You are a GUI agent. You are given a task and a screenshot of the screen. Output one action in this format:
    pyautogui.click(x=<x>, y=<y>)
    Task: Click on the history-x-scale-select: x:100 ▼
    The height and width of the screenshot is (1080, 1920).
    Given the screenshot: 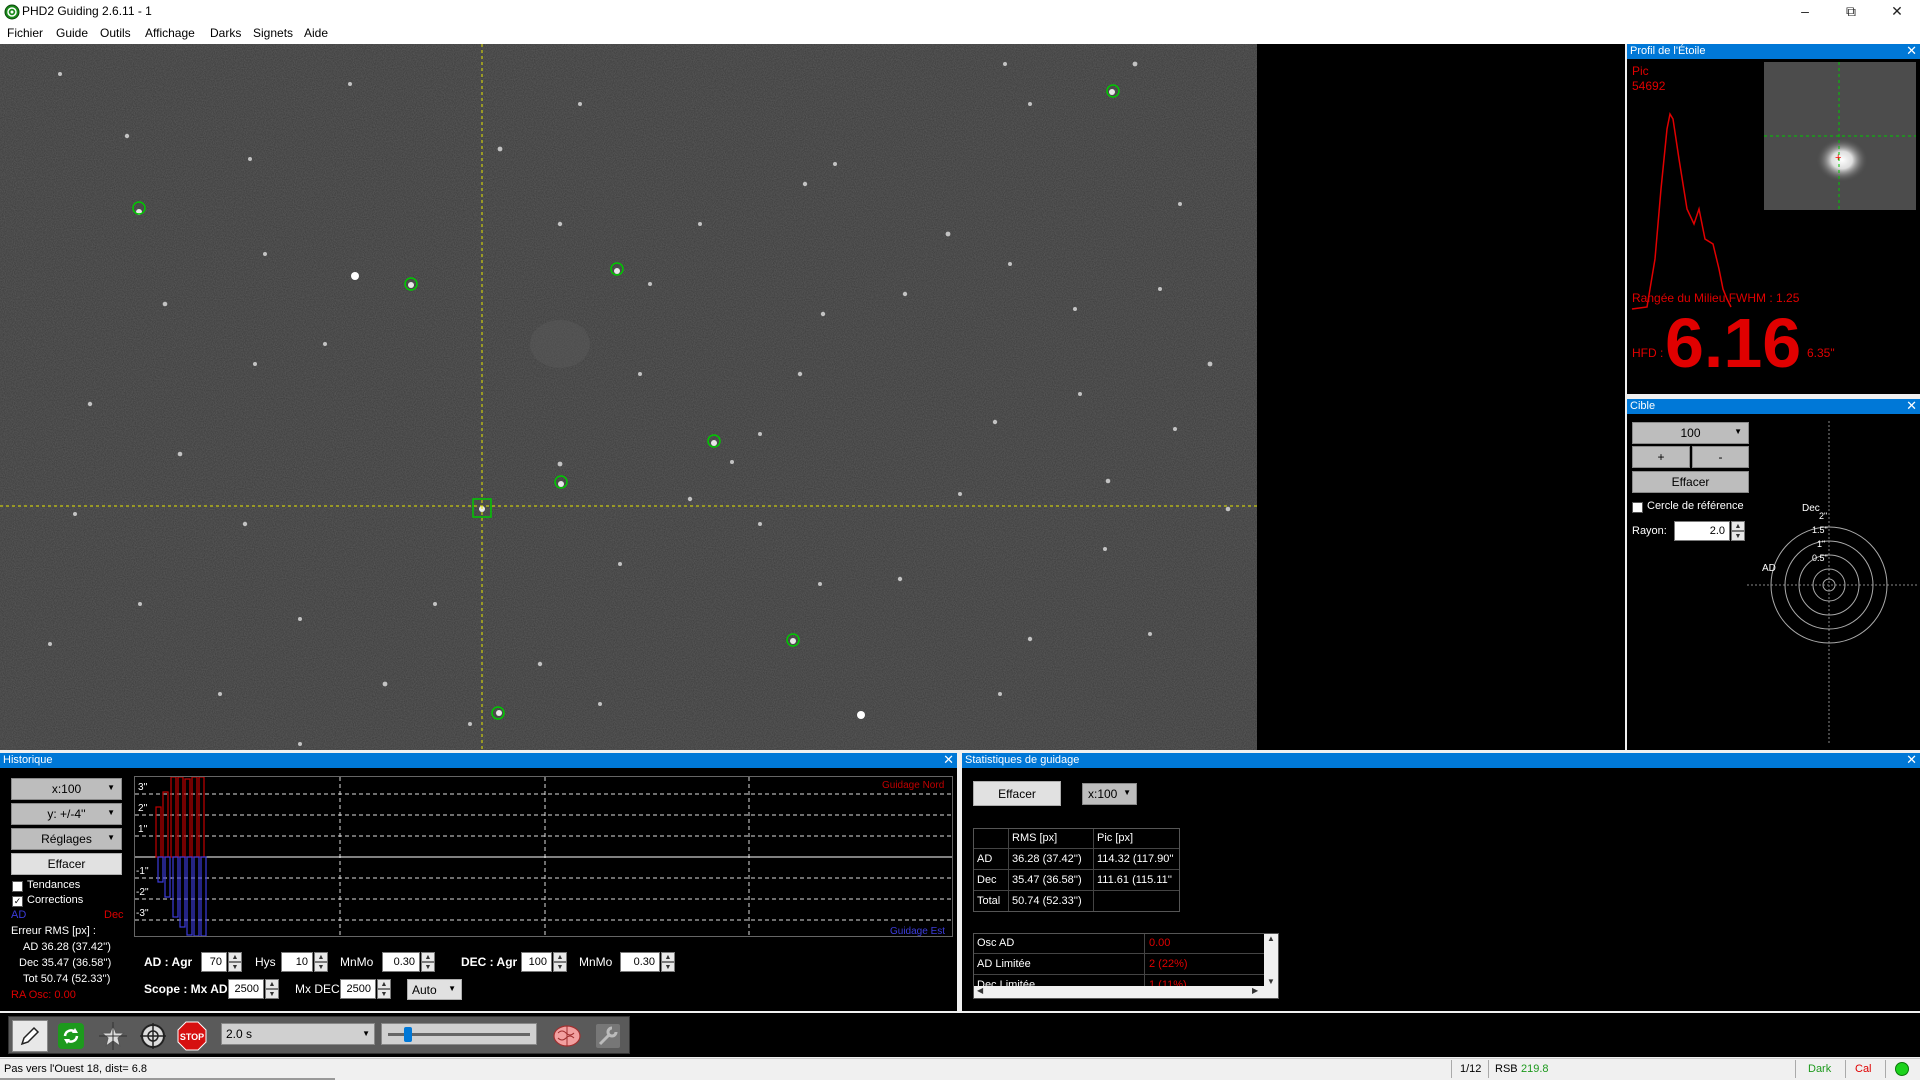 What is the action you would take?
    pyautogui.click(x=66, y=789)
    